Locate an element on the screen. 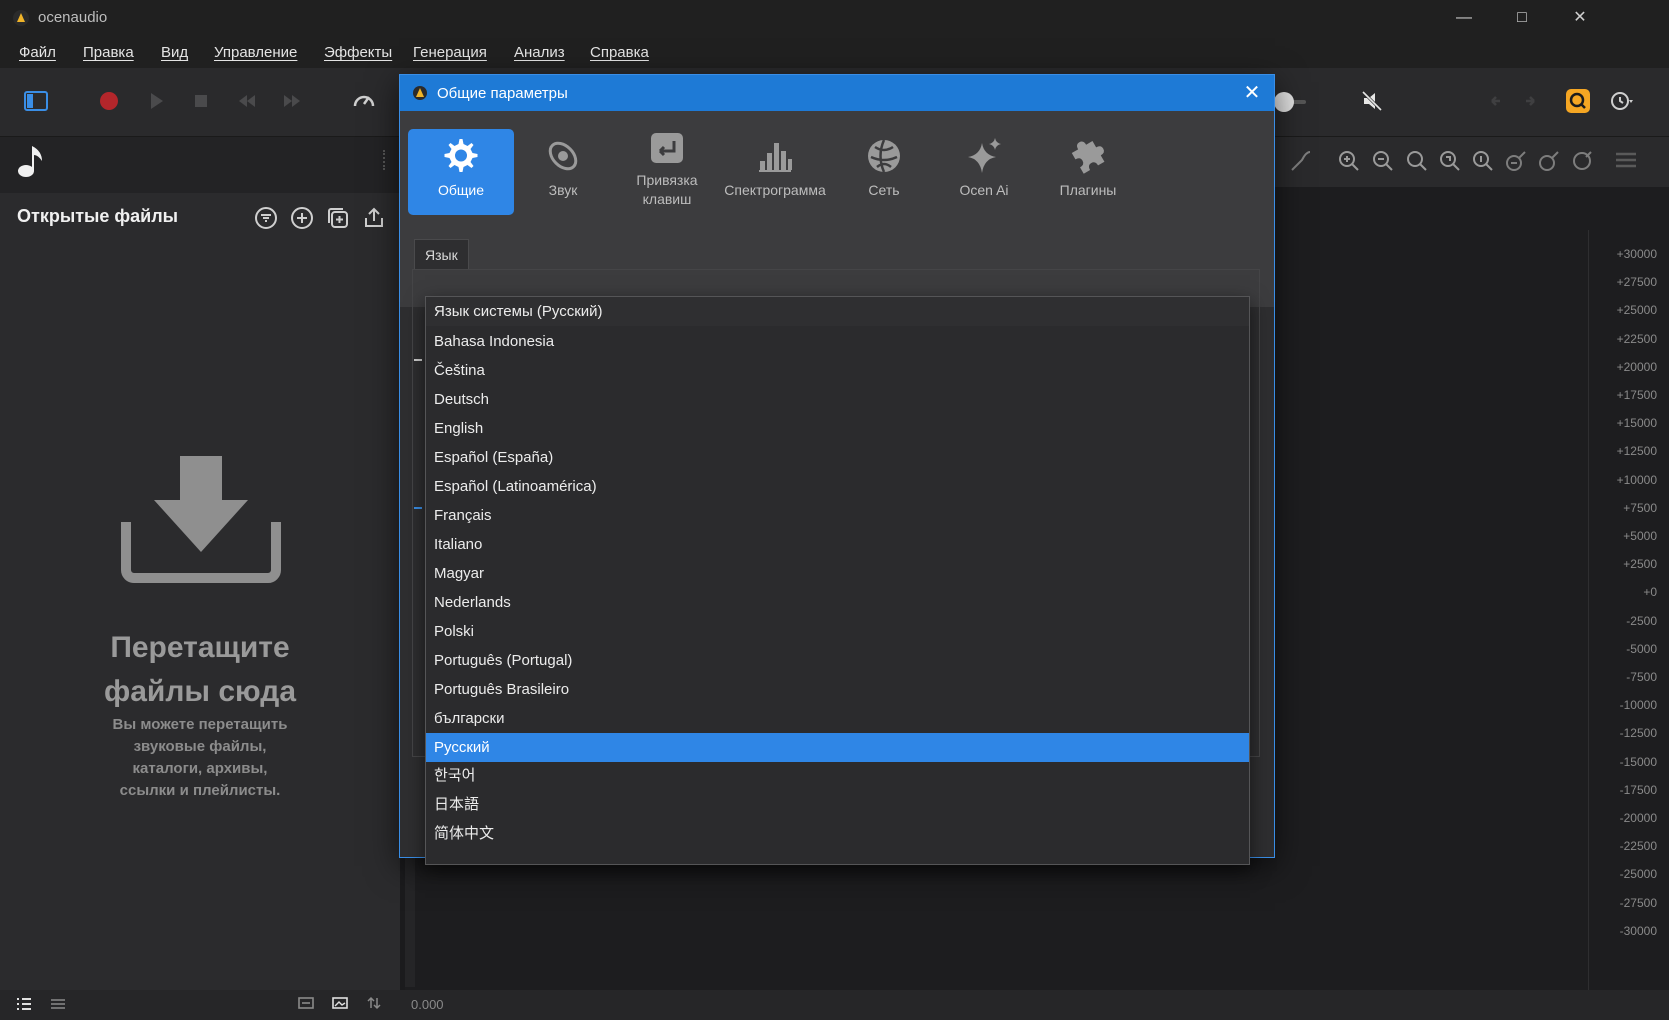 The image size is (1669, 1020). drop-files-title: Перетащите файлы сюда is located at coordinates (200, 669).